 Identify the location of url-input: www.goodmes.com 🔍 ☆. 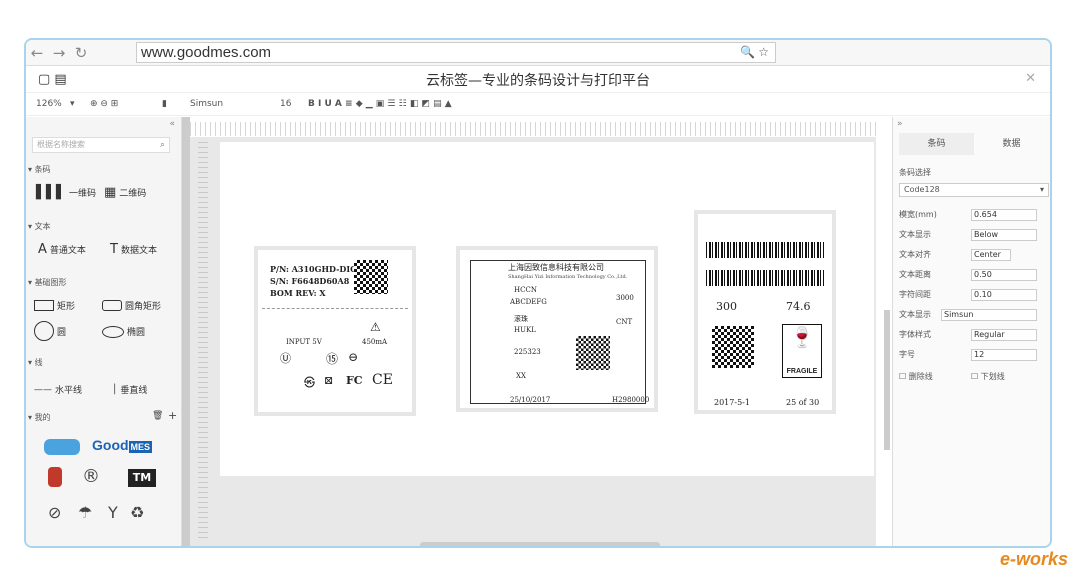
(456, 52).